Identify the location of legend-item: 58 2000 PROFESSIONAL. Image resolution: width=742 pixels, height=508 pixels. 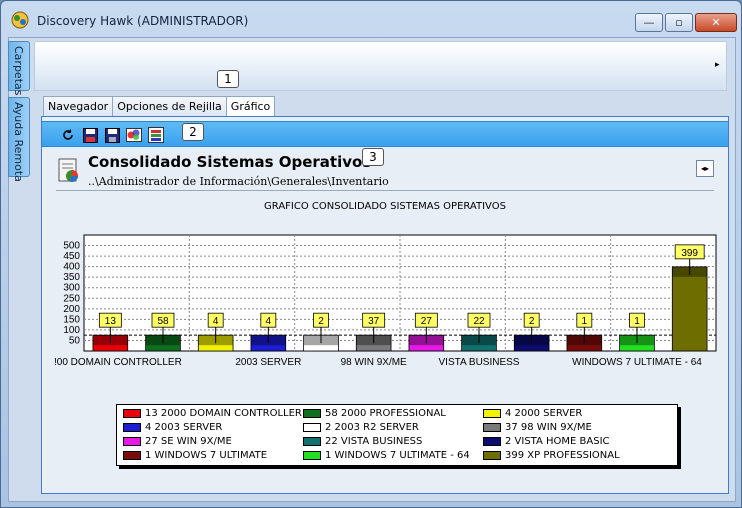
(374, 413).